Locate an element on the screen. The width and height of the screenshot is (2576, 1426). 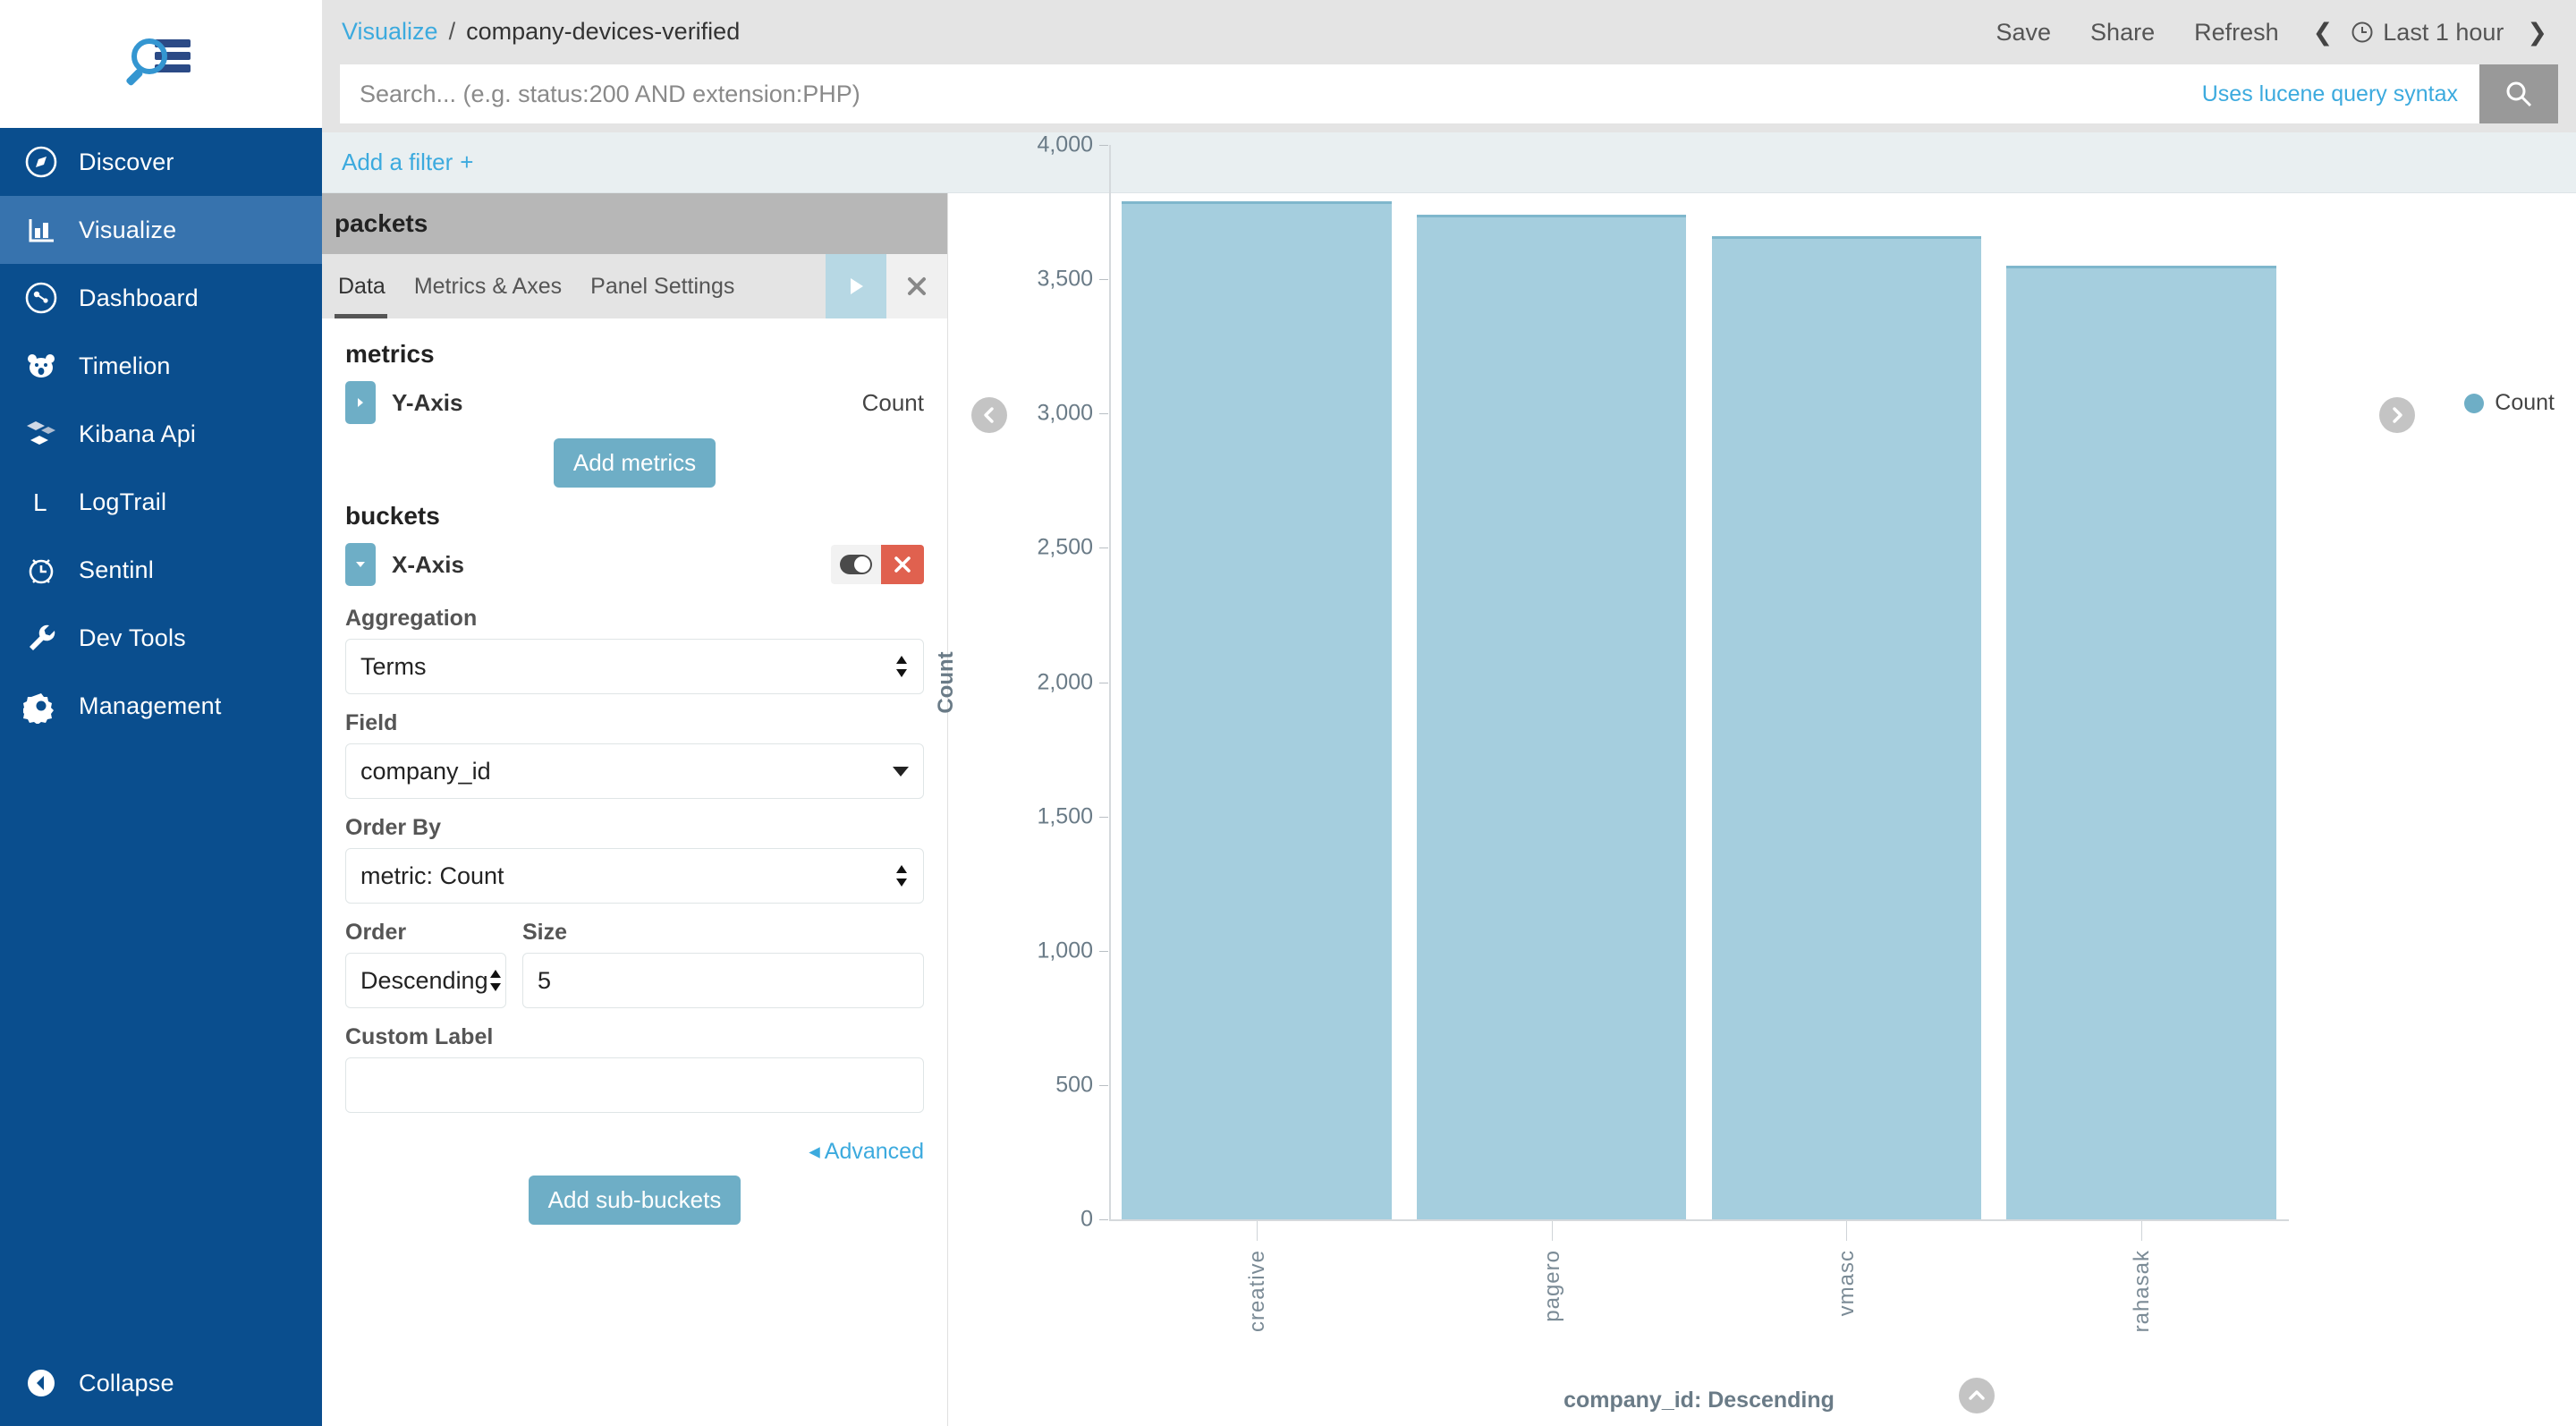
buckets-heading: buckets is located at coordinates (392, 516).